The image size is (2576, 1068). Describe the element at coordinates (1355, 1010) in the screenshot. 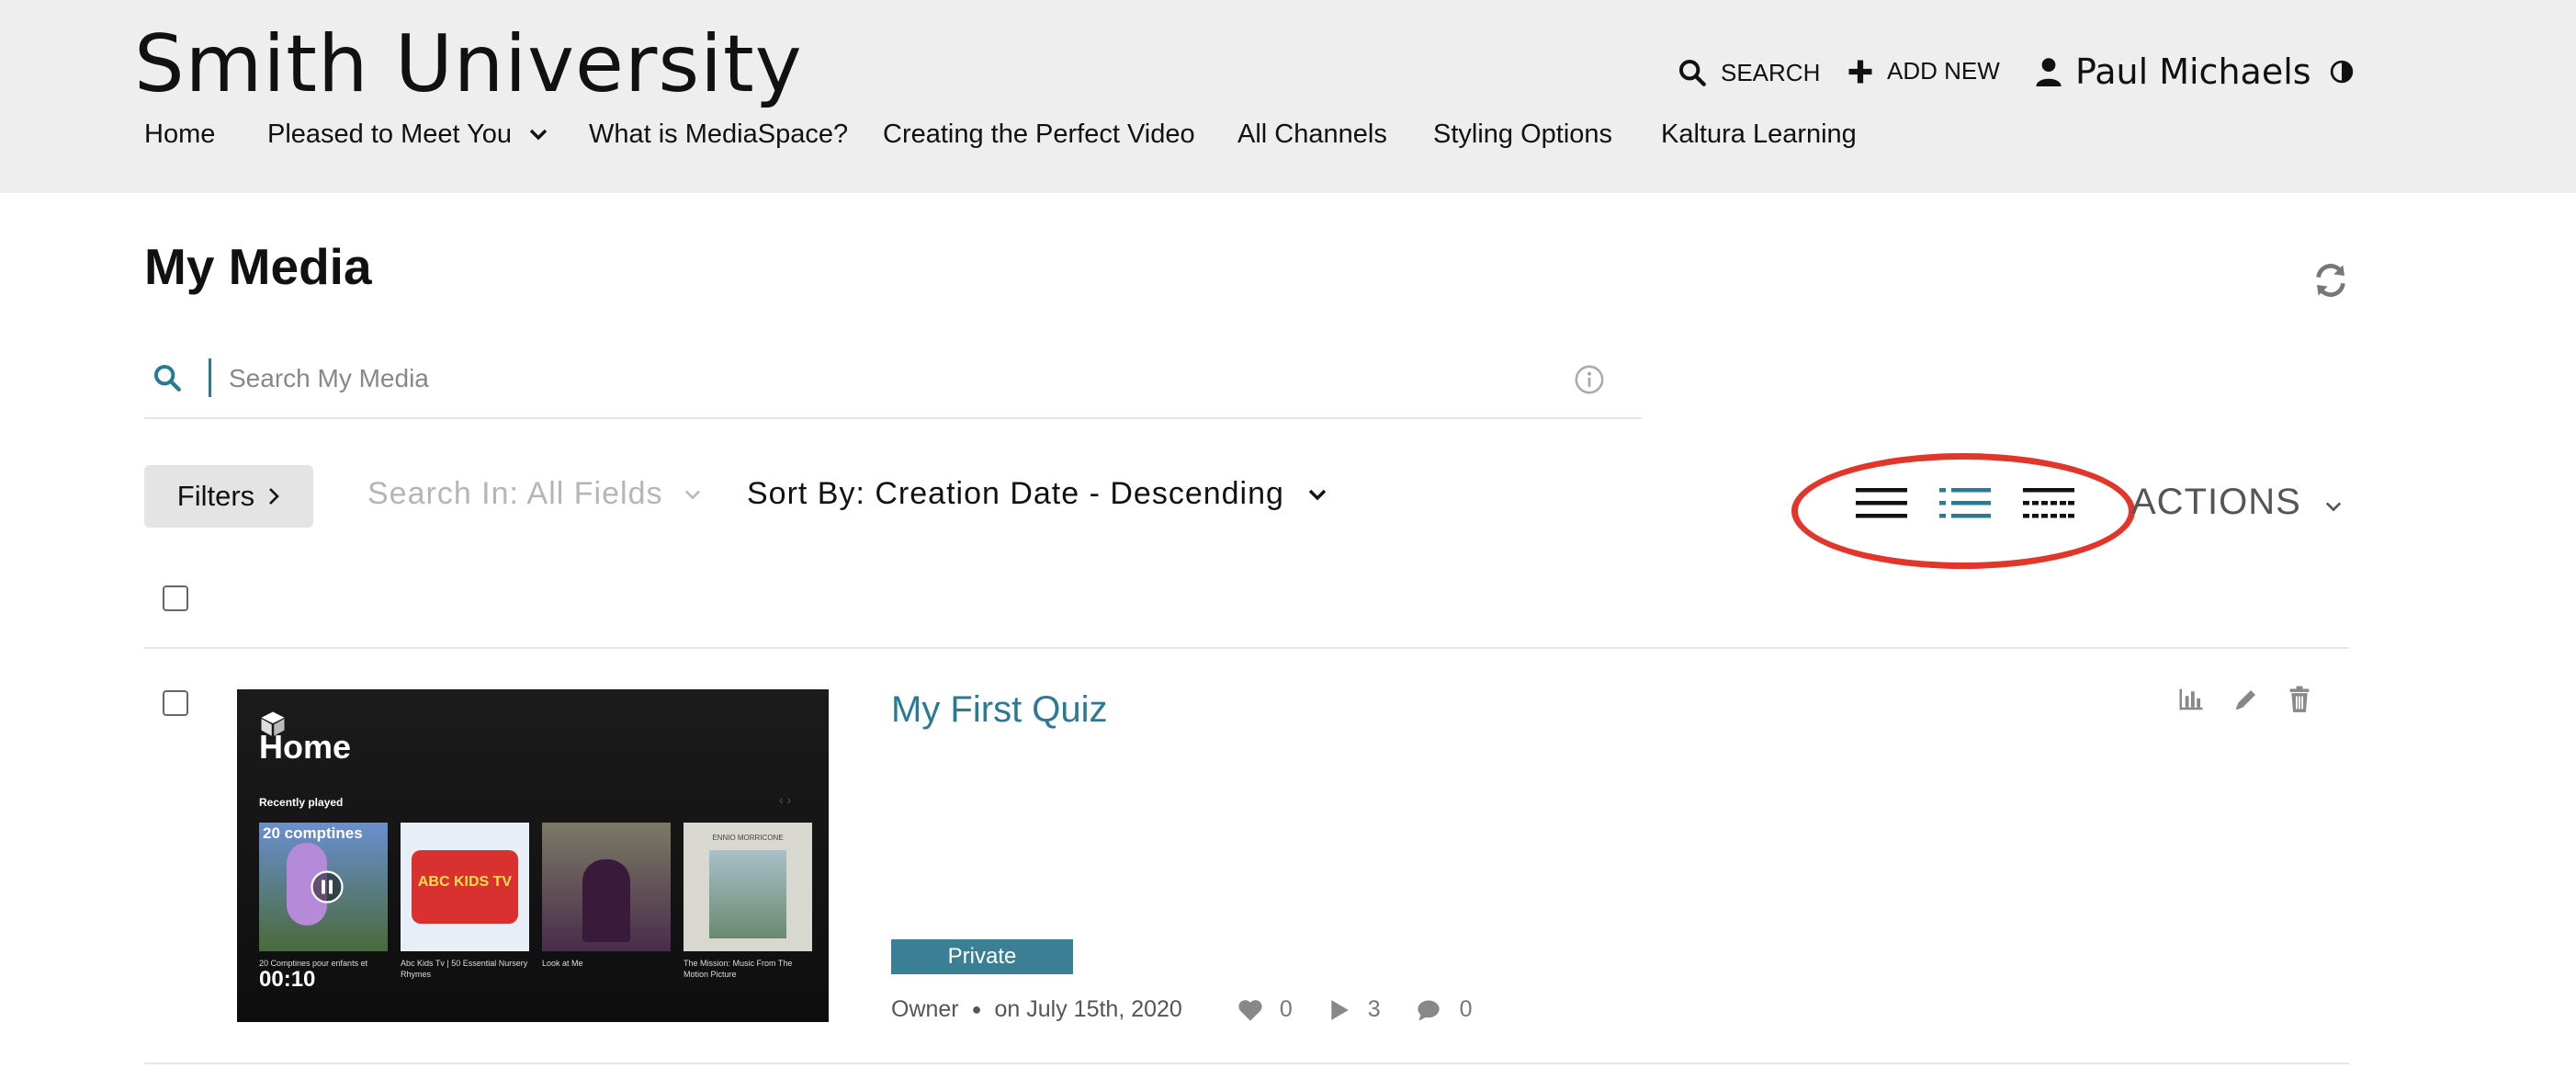

I see `plays-stat: 3` at that location.